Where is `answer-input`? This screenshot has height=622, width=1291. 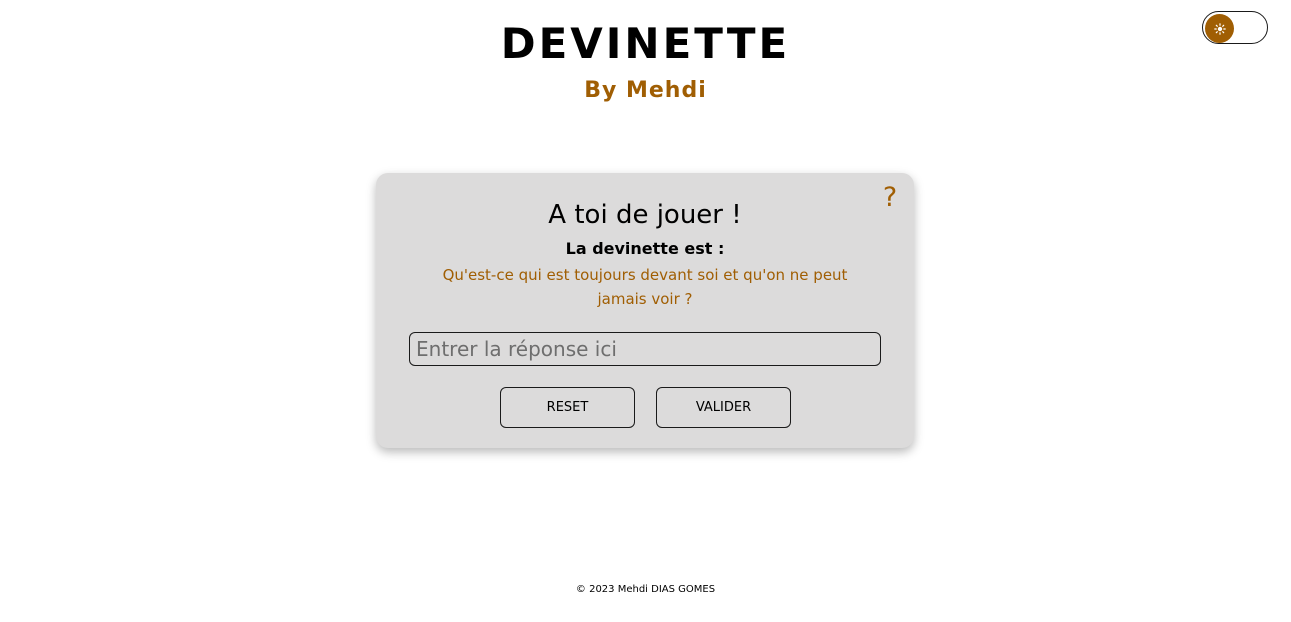
answer-input is located at coordinates (645, 349).